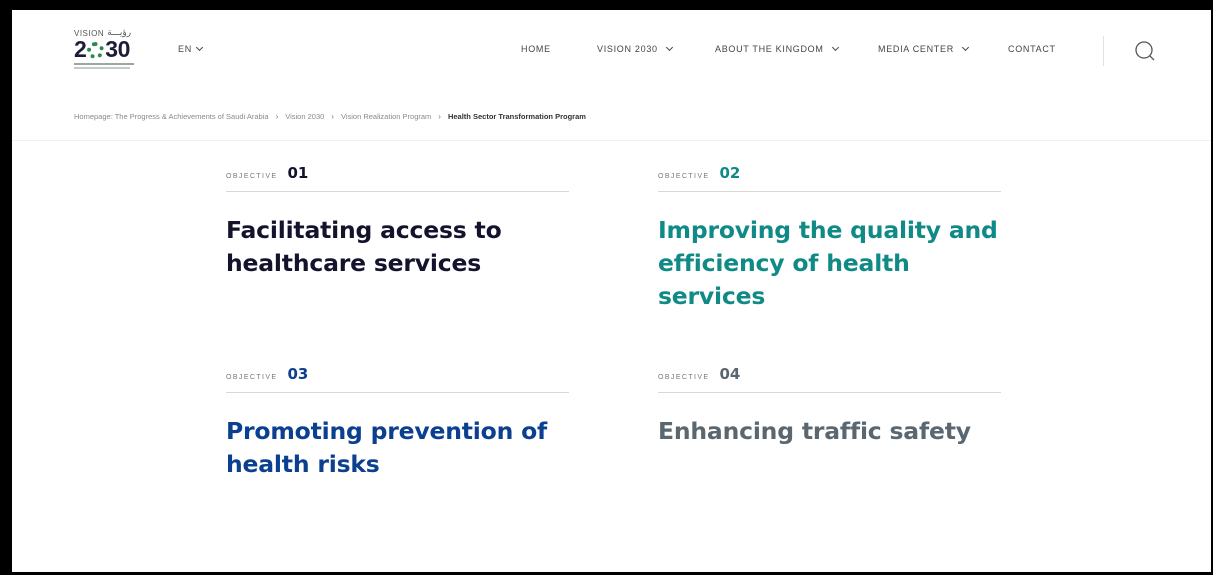  Describe the element at coordinates (1032, 49) in the screenshot. I see `nav-contact: CONTACT` at that location.